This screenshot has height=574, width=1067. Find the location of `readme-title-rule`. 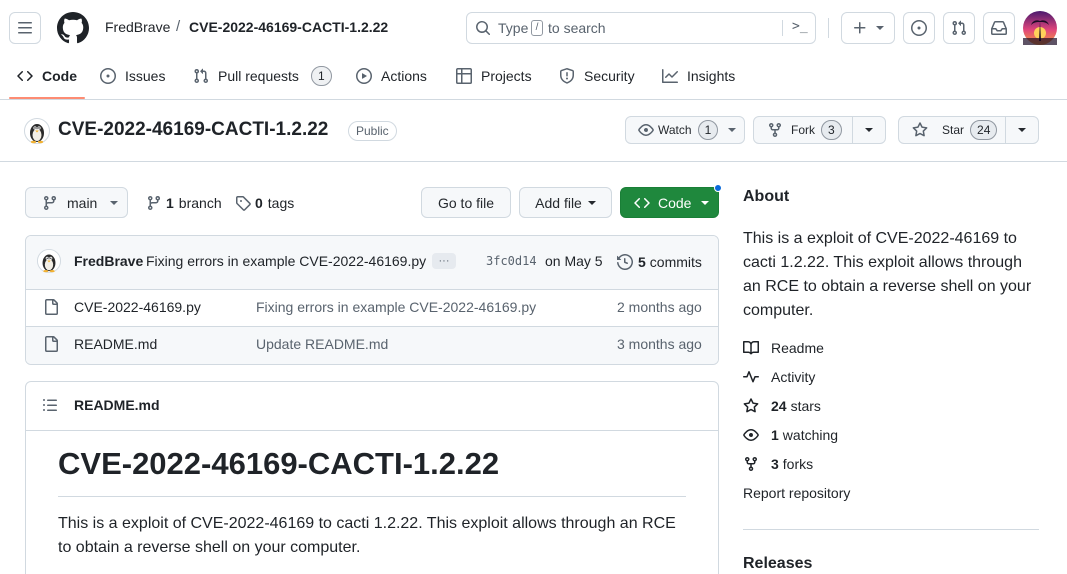

readme-title-rule is located at coordinates (372, 496).